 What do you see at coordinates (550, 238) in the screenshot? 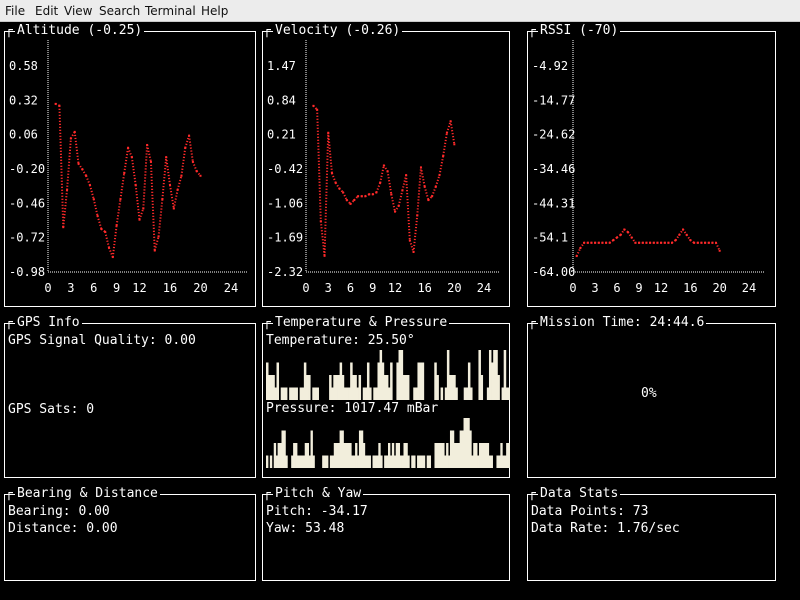
I see `y-tick-label: -54.1` at bounding box center [550, 238].